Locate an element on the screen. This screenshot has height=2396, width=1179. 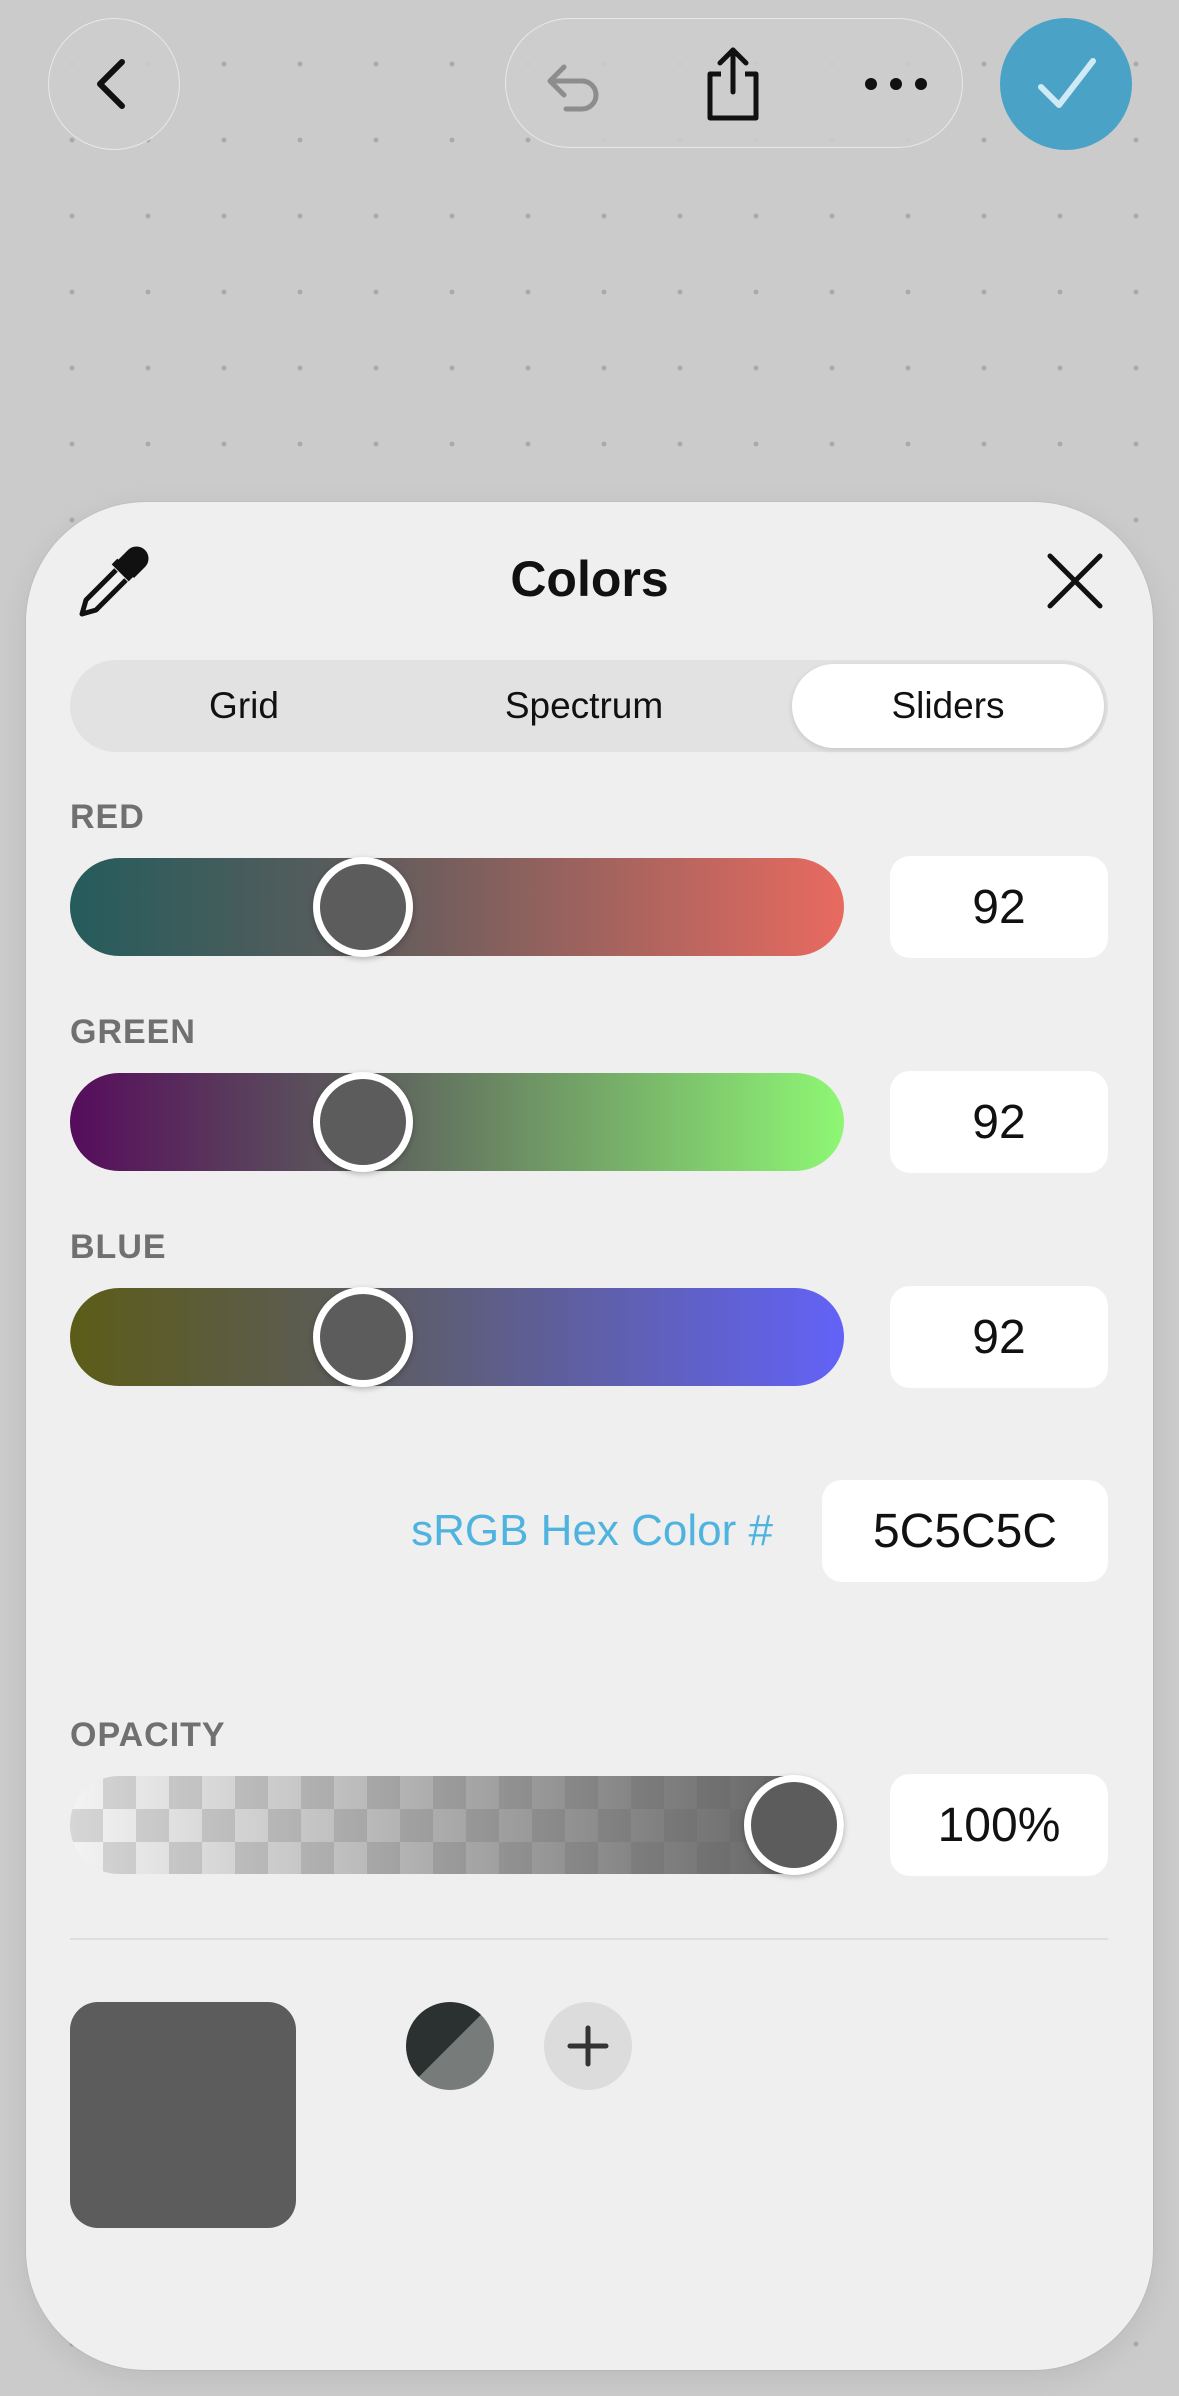
green-slider-thumb is located at coordinates (363, 1122).